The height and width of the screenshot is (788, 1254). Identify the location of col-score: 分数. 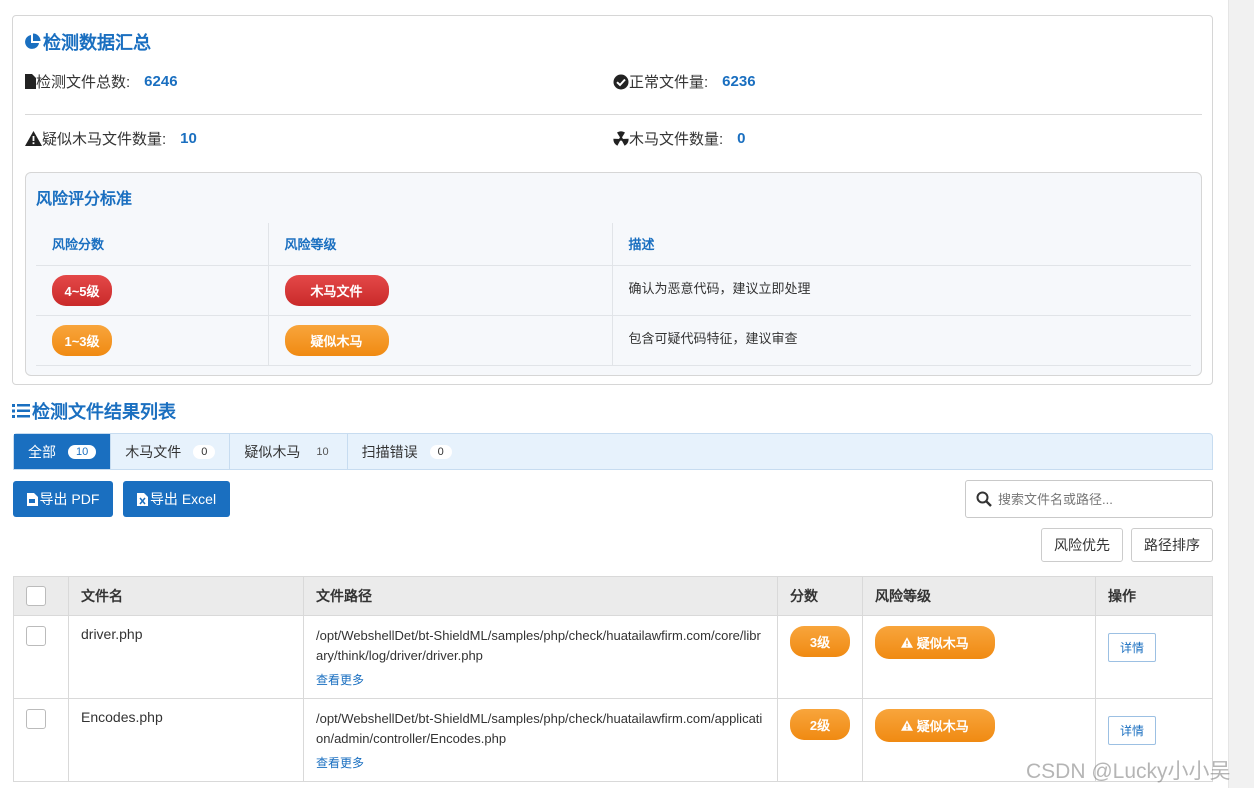
(820, 596).